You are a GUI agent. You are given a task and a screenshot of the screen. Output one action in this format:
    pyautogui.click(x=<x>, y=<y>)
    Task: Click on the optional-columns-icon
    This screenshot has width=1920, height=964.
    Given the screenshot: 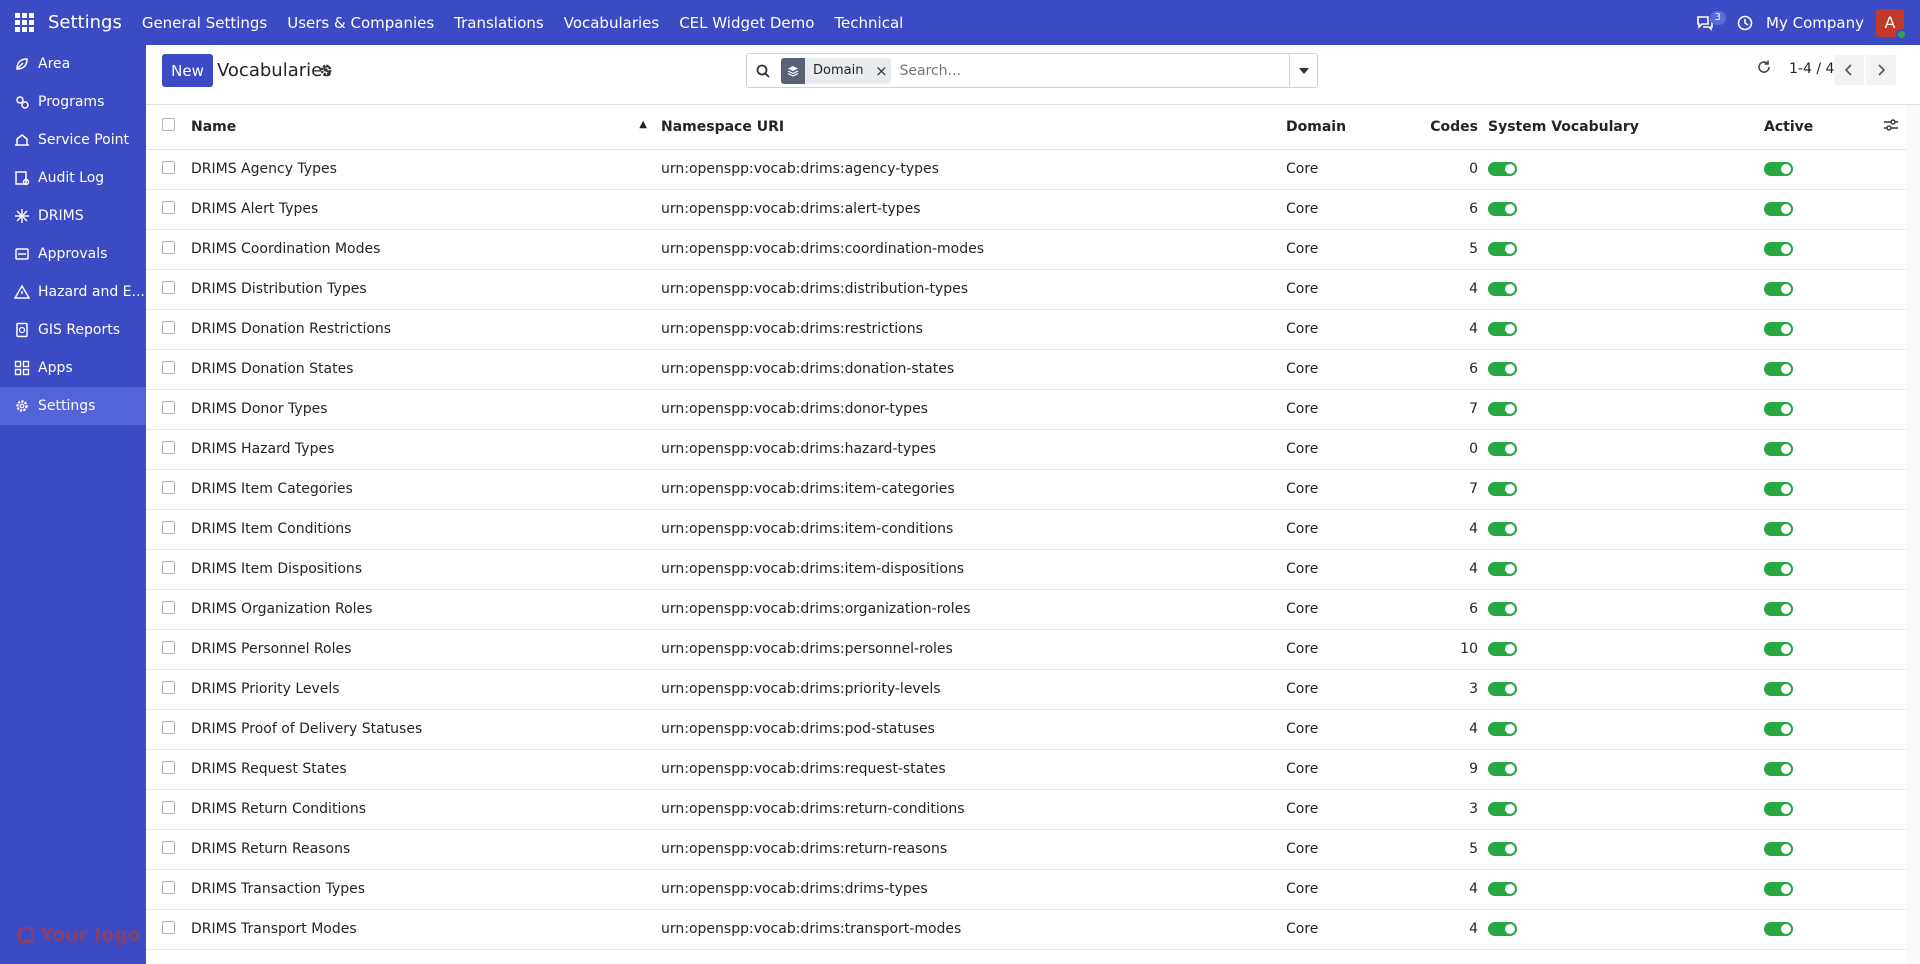 What is the action you would take?
    pyautogui.click(x=1891, y=127)
    